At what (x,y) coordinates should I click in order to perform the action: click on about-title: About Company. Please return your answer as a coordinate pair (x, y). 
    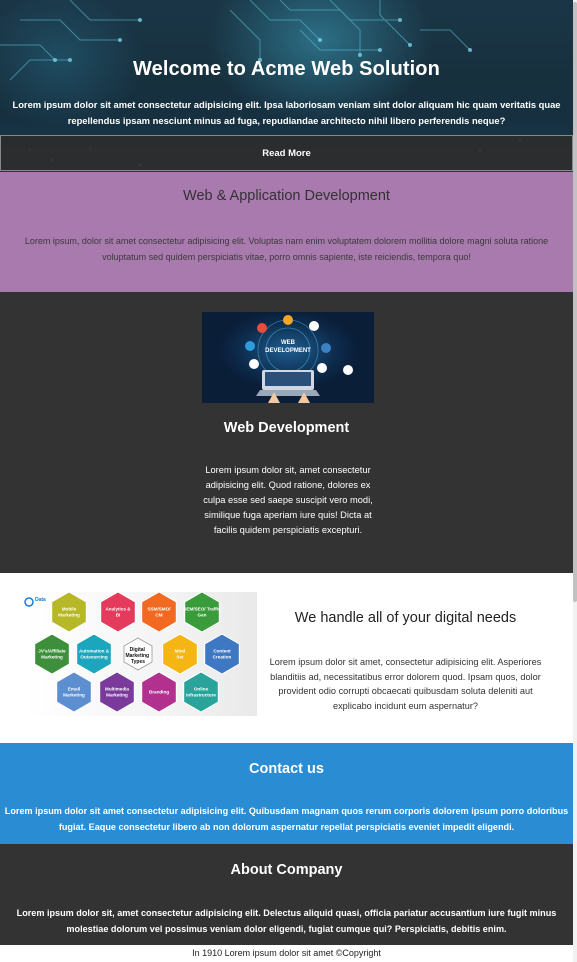
    Looking at the image, I should click on (286, 870).